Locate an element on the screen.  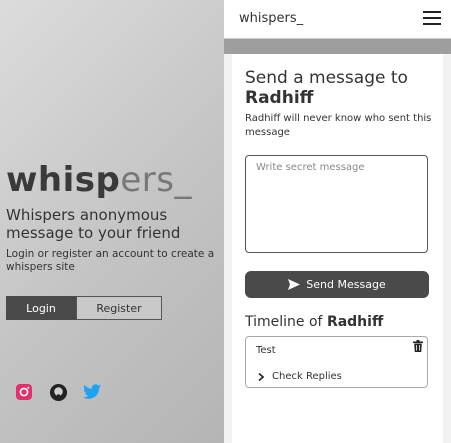
auth-buttons: Login Register is located at coordinates (116, 308).